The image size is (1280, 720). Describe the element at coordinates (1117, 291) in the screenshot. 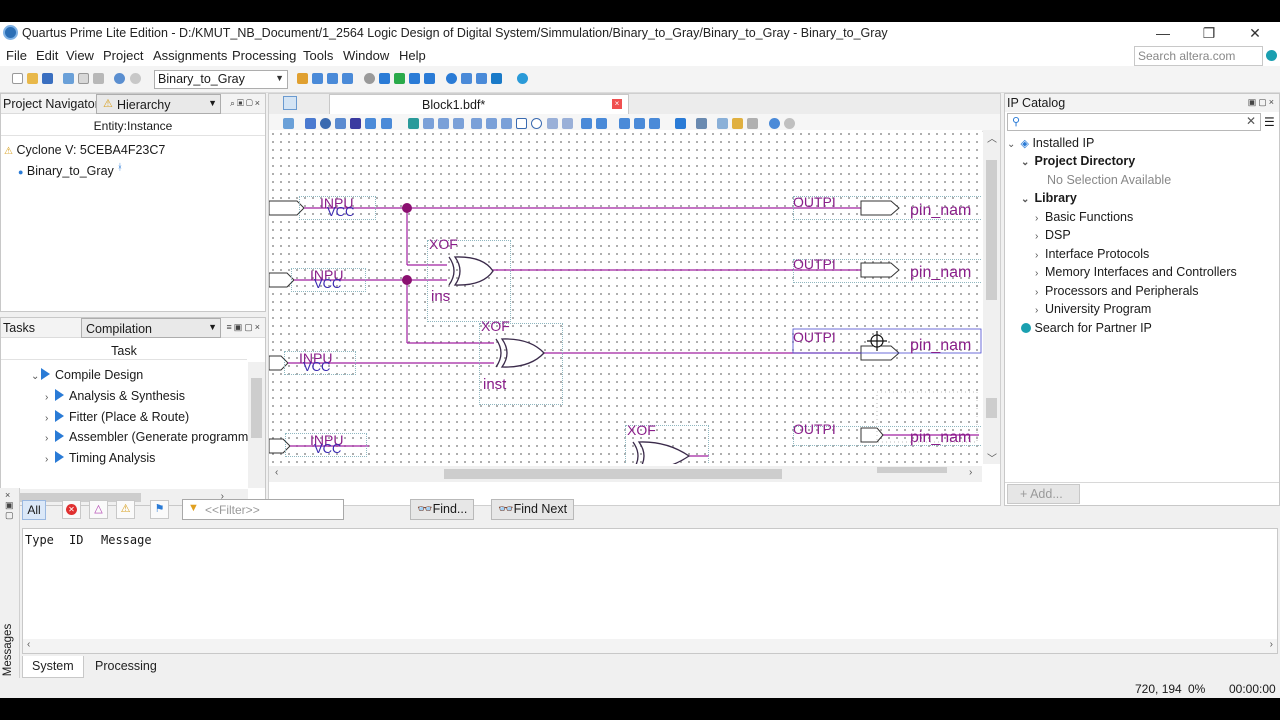

I see `library-item-processors: › Processors and Peripherals` at that location.